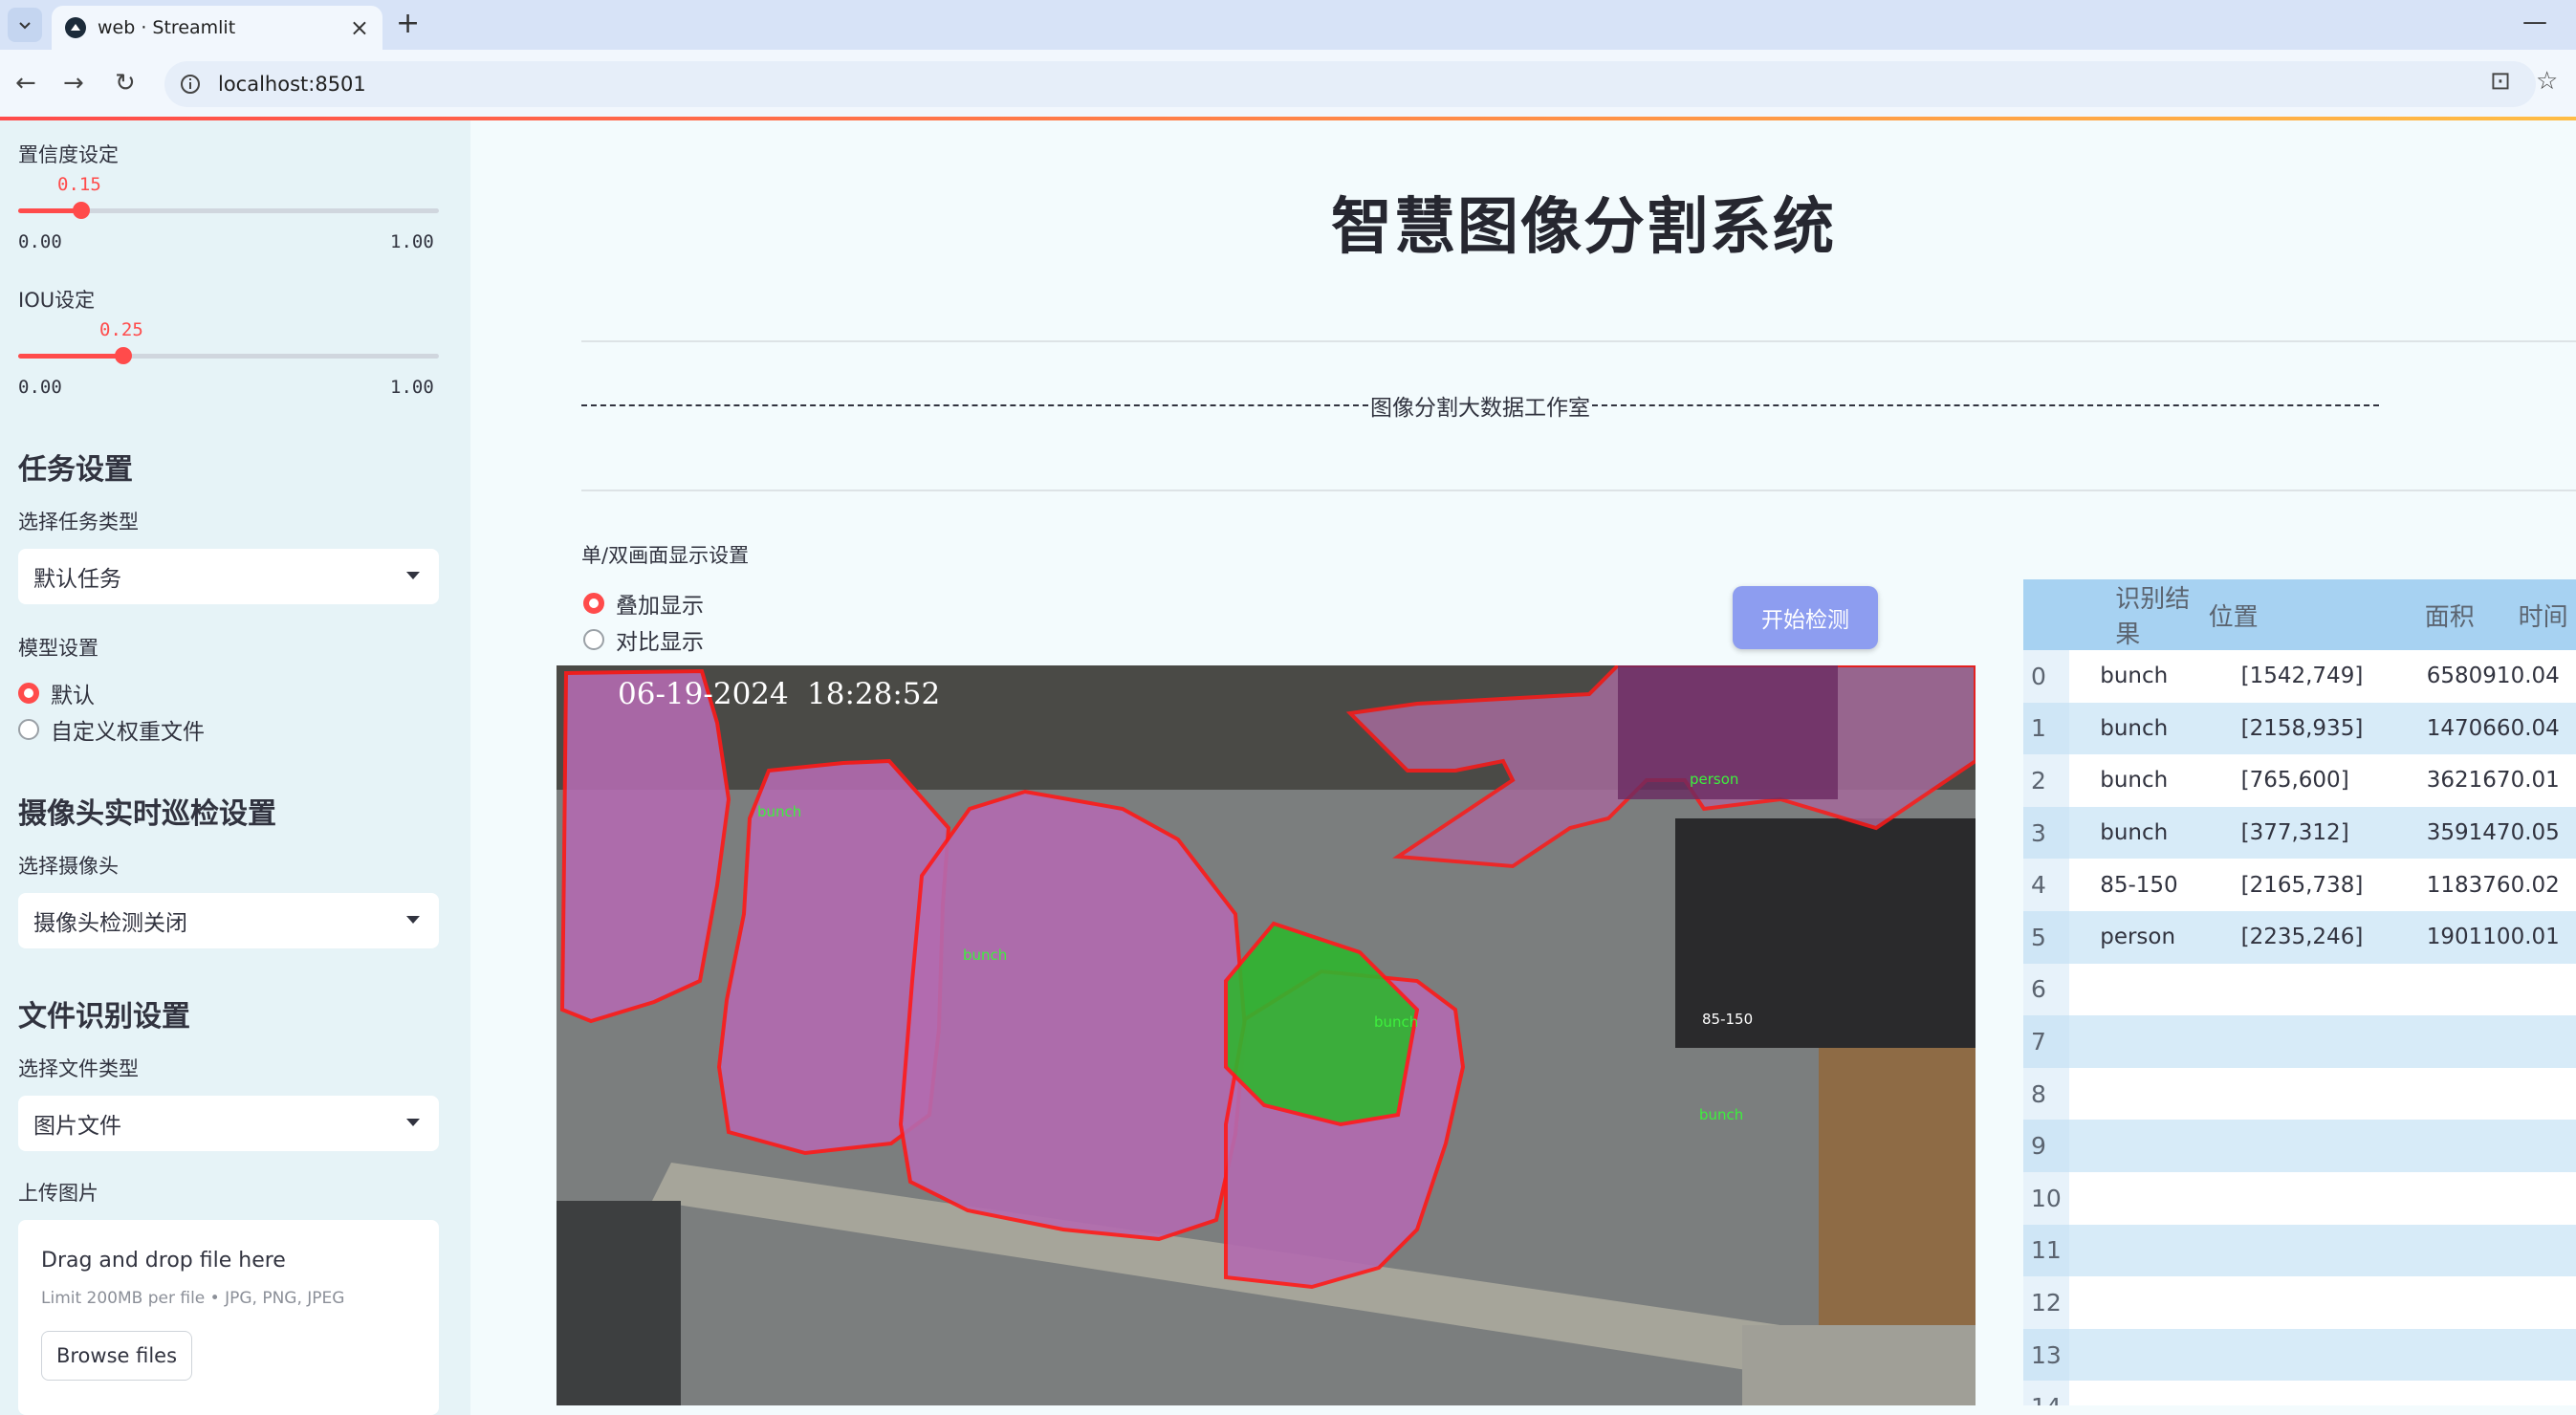  What do you see at coordinates (2547, 81) in the screenshot?
I see `bookmark-star-icon: ☆` at bounding box center [2547, 81].